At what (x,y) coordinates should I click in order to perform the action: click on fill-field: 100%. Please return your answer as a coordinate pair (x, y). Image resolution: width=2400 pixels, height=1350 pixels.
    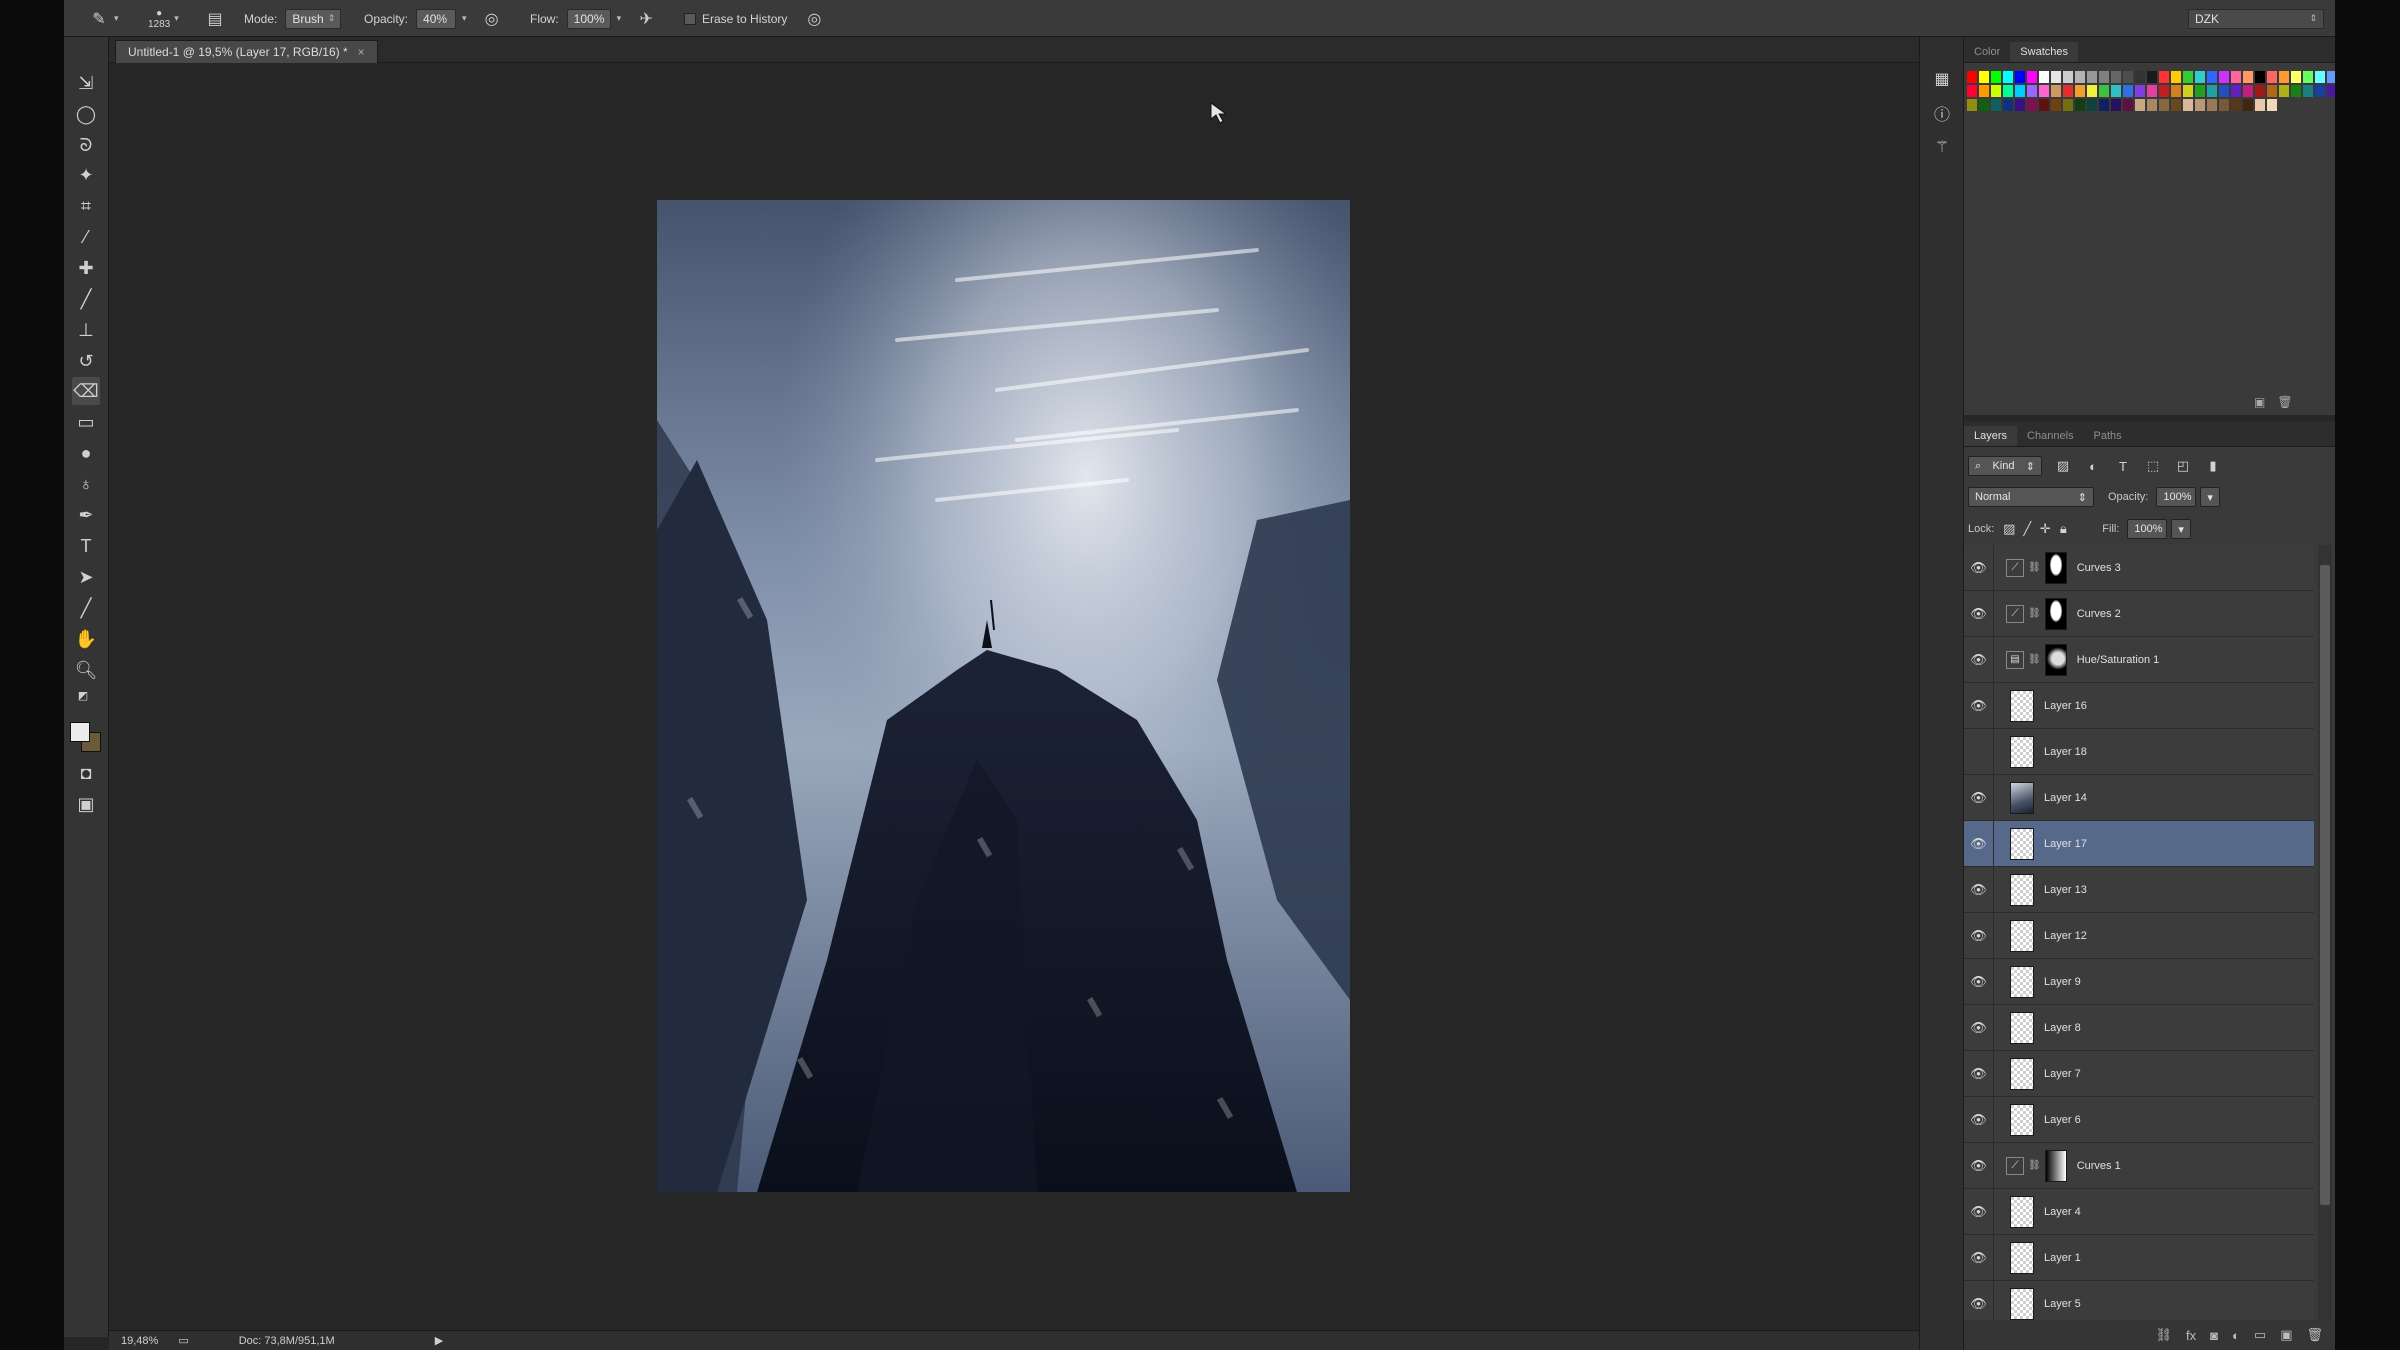
    Looking at the image, I should click on (2147, 529).